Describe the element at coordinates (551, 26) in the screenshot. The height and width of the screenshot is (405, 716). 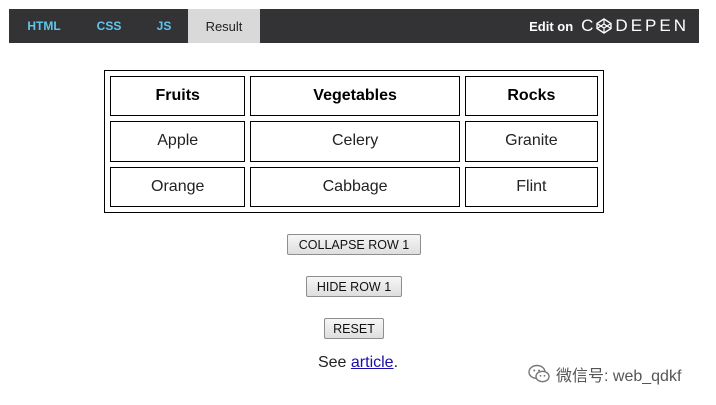
I see `edit-on-label: Edit on` at that location.